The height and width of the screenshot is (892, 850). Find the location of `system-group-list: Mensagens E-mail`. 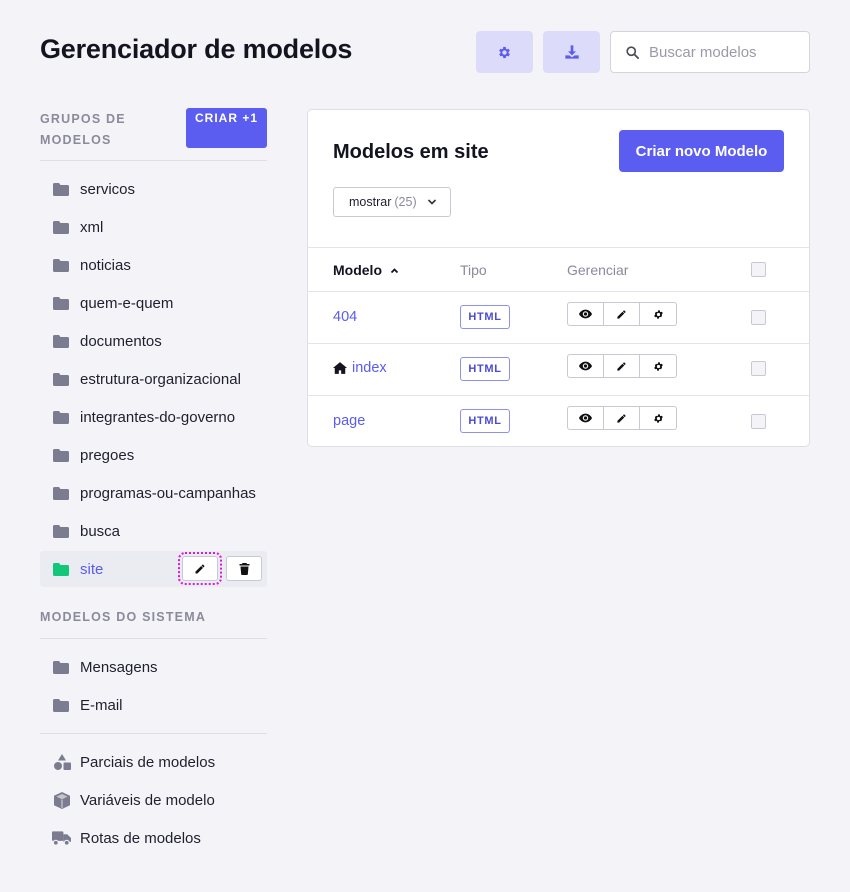

system-group-list: Mensagens E-mail is located at coordinates (153, 686).